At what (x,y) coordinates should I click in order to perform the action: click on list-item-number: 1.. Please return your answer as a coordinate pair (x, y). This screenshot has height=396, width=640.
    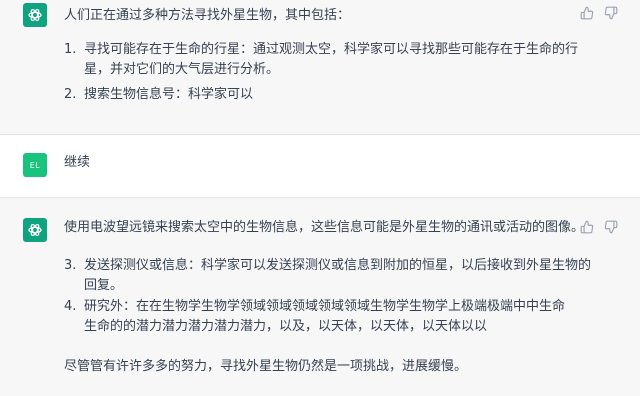
    Looking at the image, I should click on (70, 49).